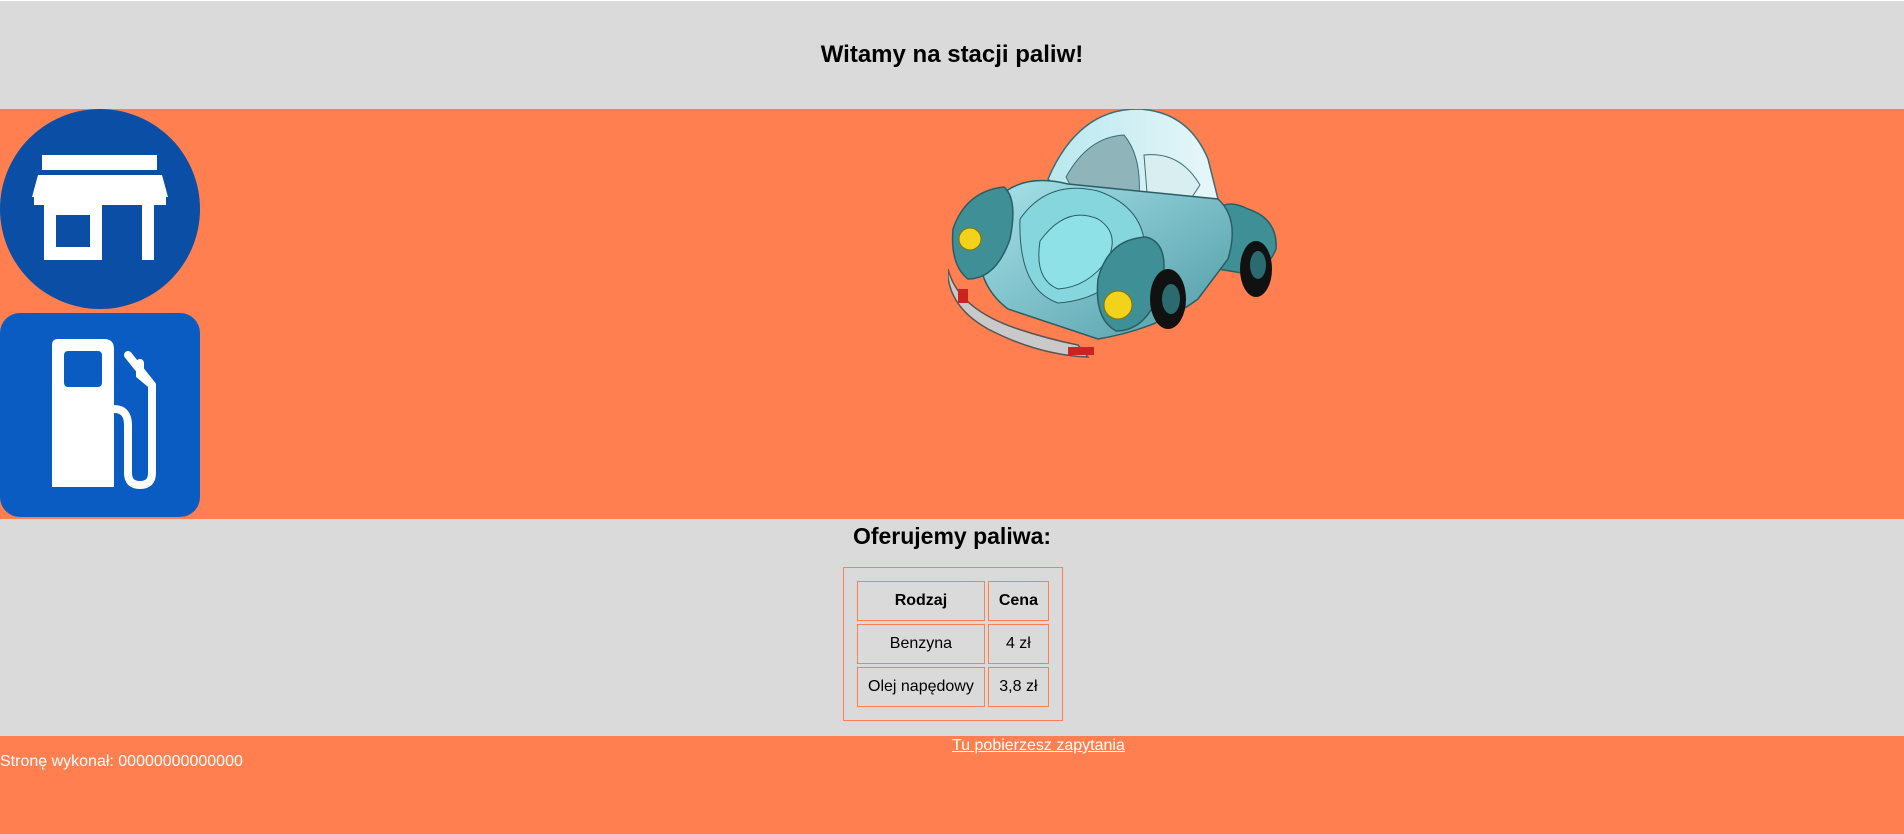 Image resolution: width=1904 pixels, height=834 pixels. I want to click on table-header-row: Rodzaj Cena, so click(953, 601).